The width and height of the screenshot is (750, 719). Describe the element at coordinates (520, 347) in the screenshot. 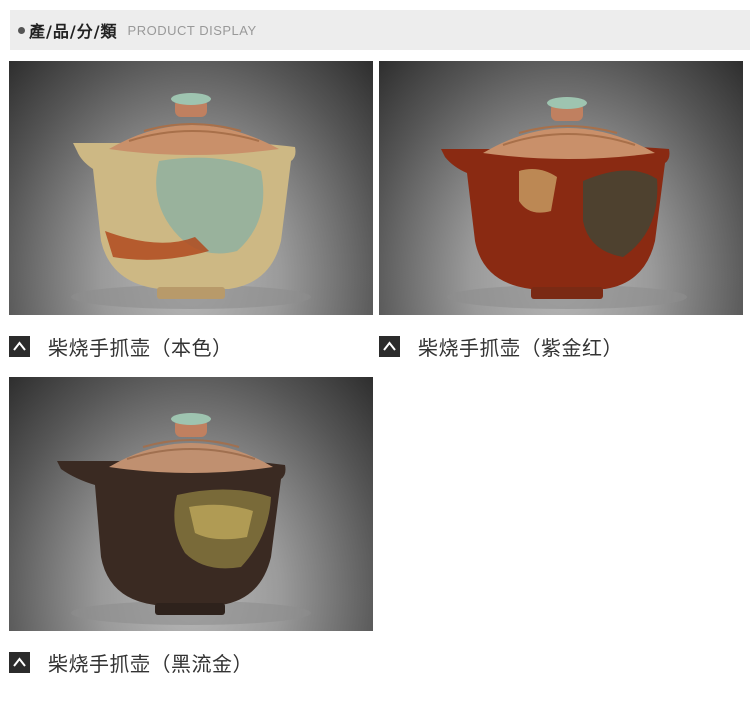

I see `product-name: 柴烧手抓壶（紫金红）` at that location.